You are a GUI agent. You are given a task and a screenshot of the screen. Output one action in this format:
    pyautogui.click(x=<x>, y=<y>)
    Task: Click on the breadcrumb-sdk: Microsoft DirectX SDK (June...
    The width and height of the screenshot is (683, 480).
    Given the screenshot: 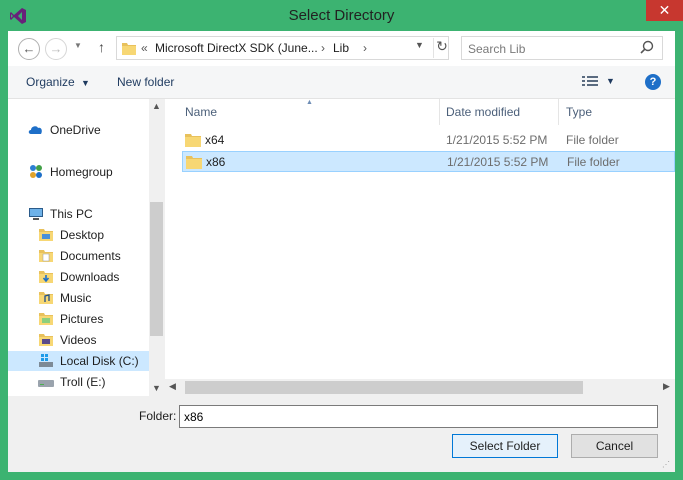 What is the action you would take?
    pyautogui.click(x=236, y=48)
    